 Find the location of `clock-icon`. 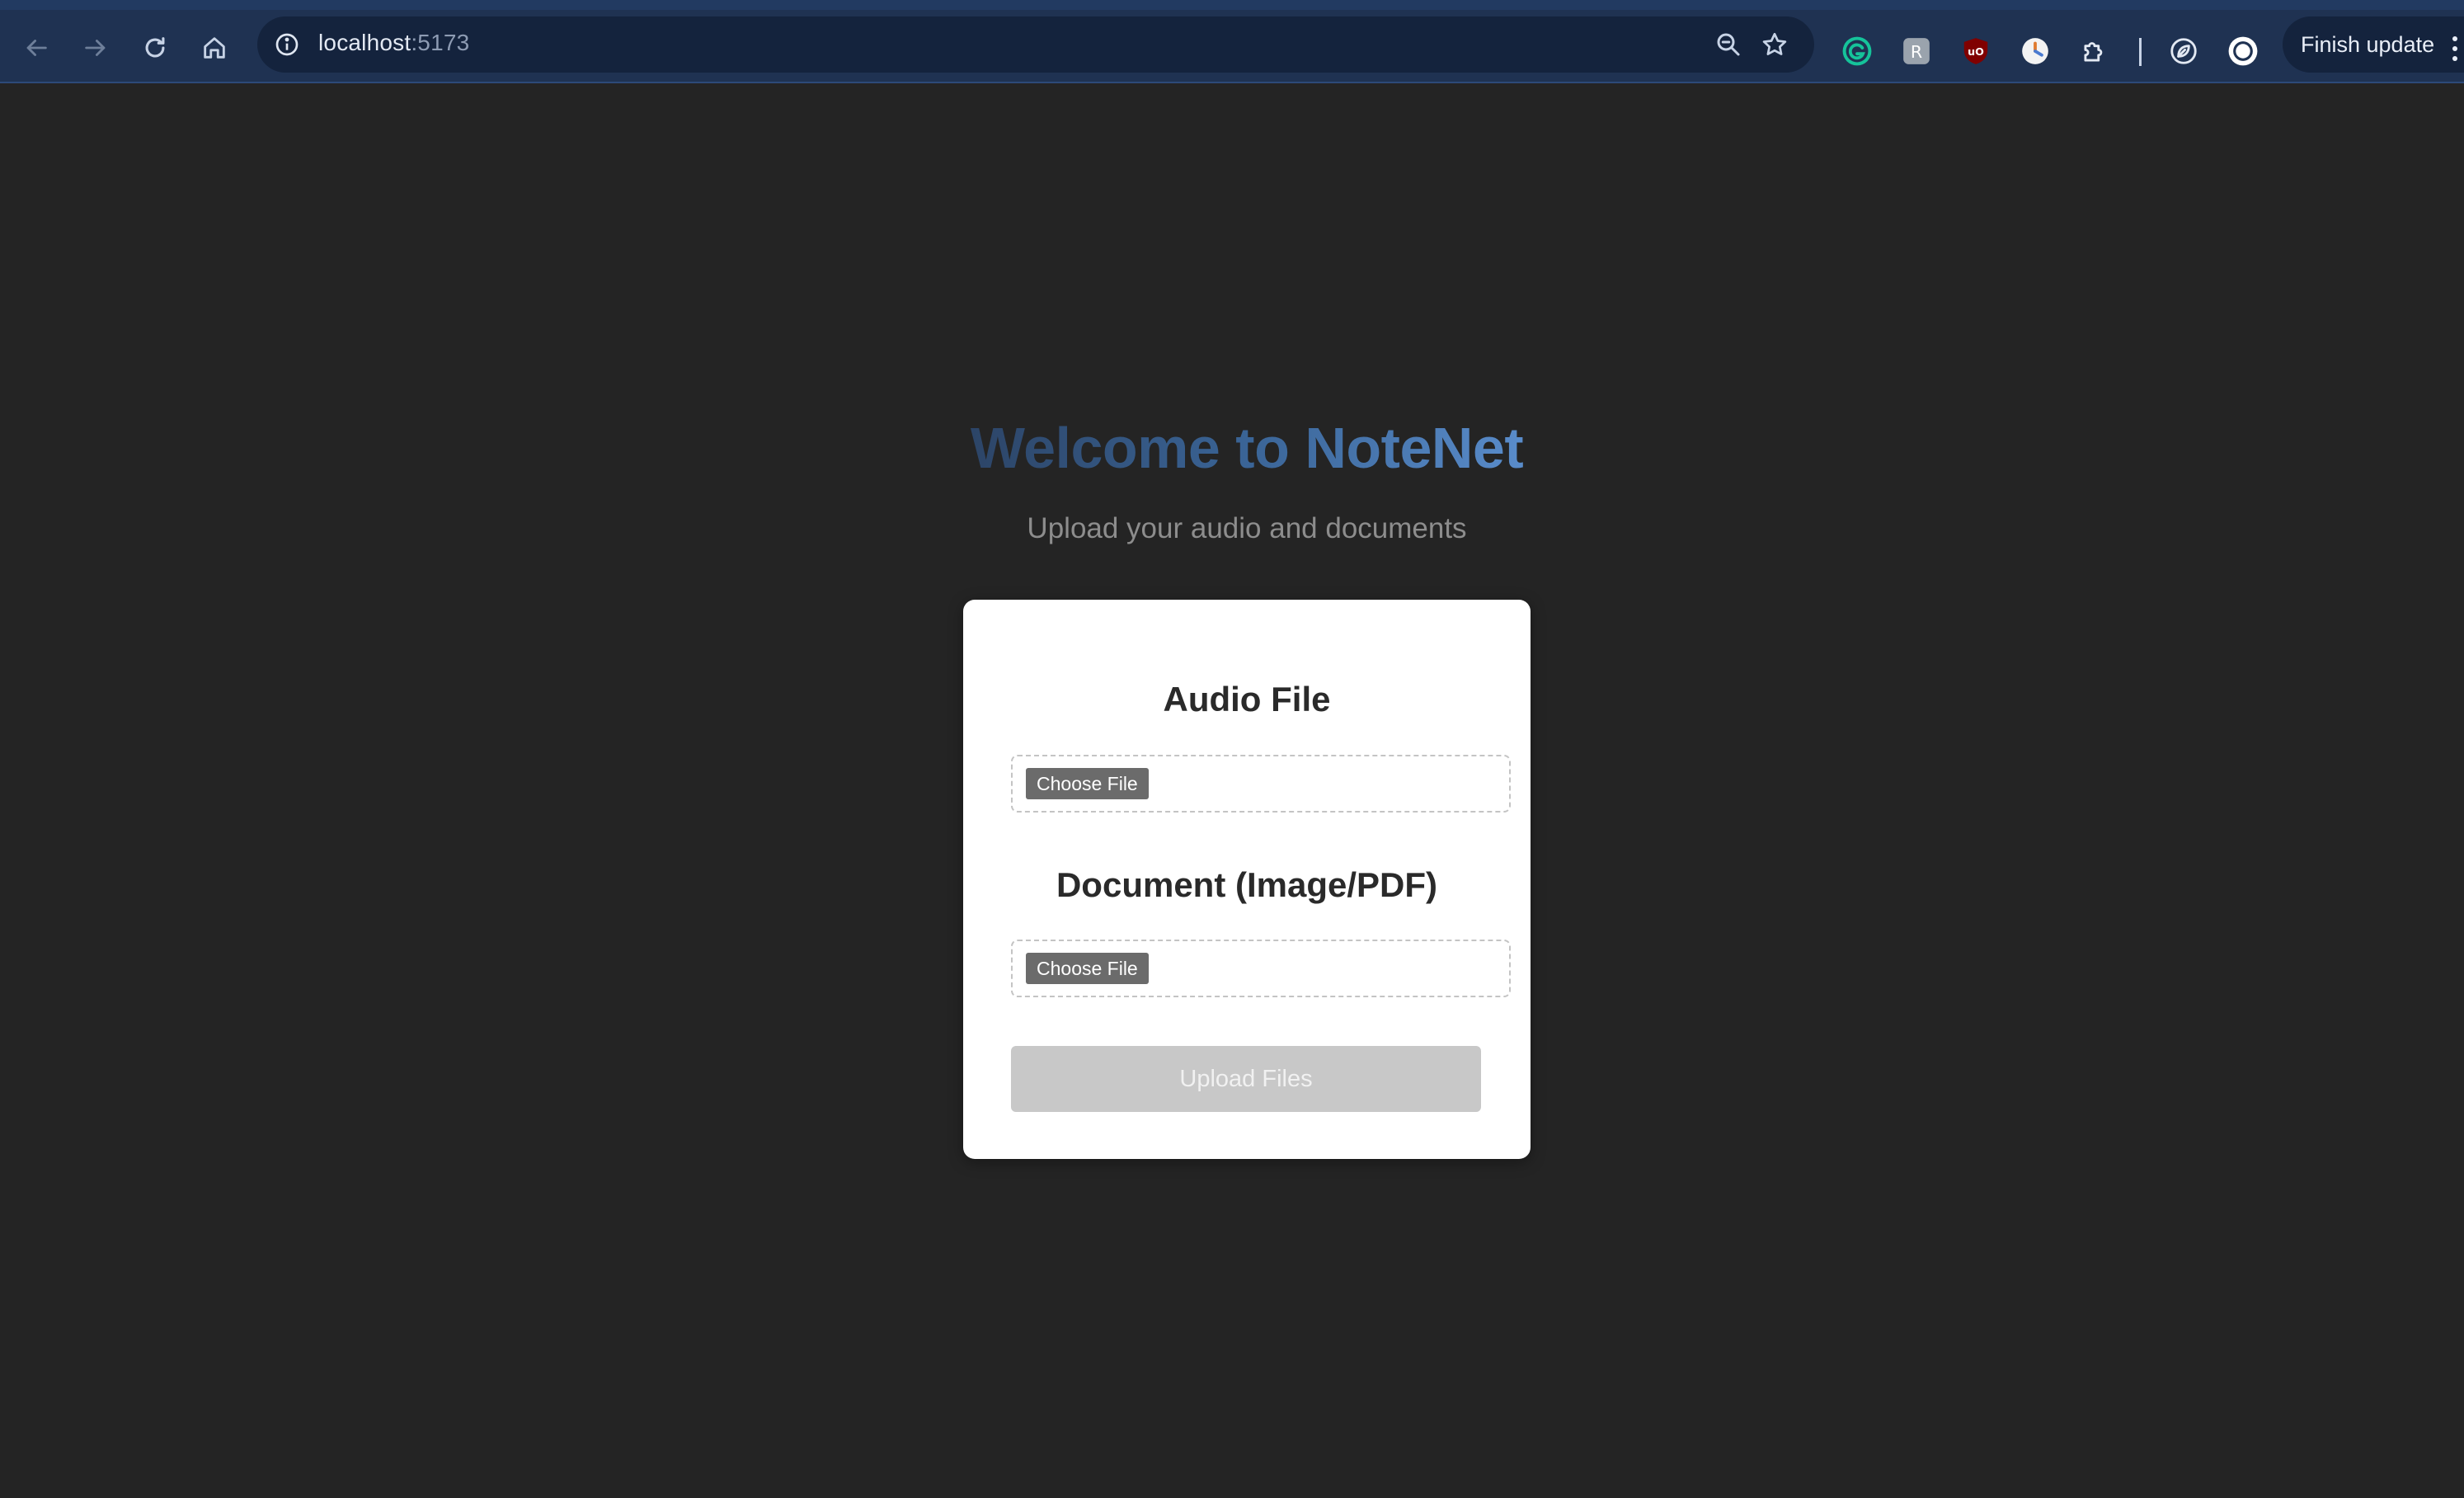

clock-icon is located at coordinates (2035, 51).